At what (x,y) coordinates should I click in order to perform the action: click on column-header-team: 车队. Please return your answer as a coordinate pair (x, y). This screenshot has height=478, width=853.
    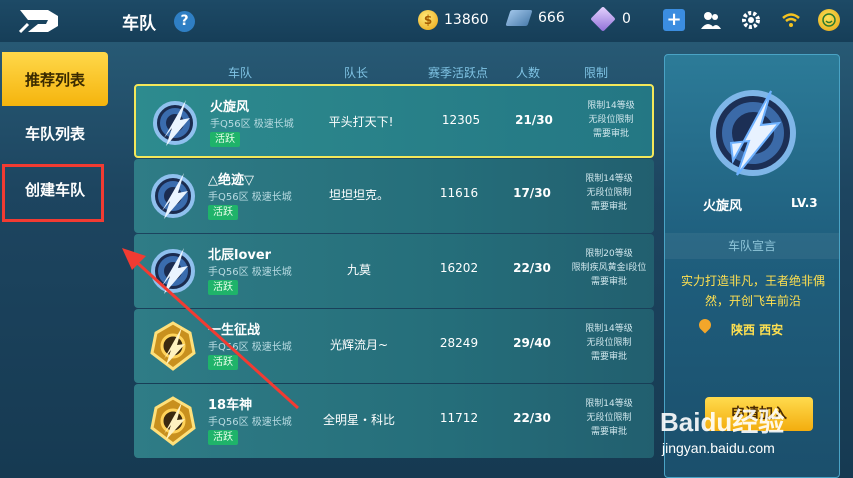
    Looking at the image, I should click on (240, 73).